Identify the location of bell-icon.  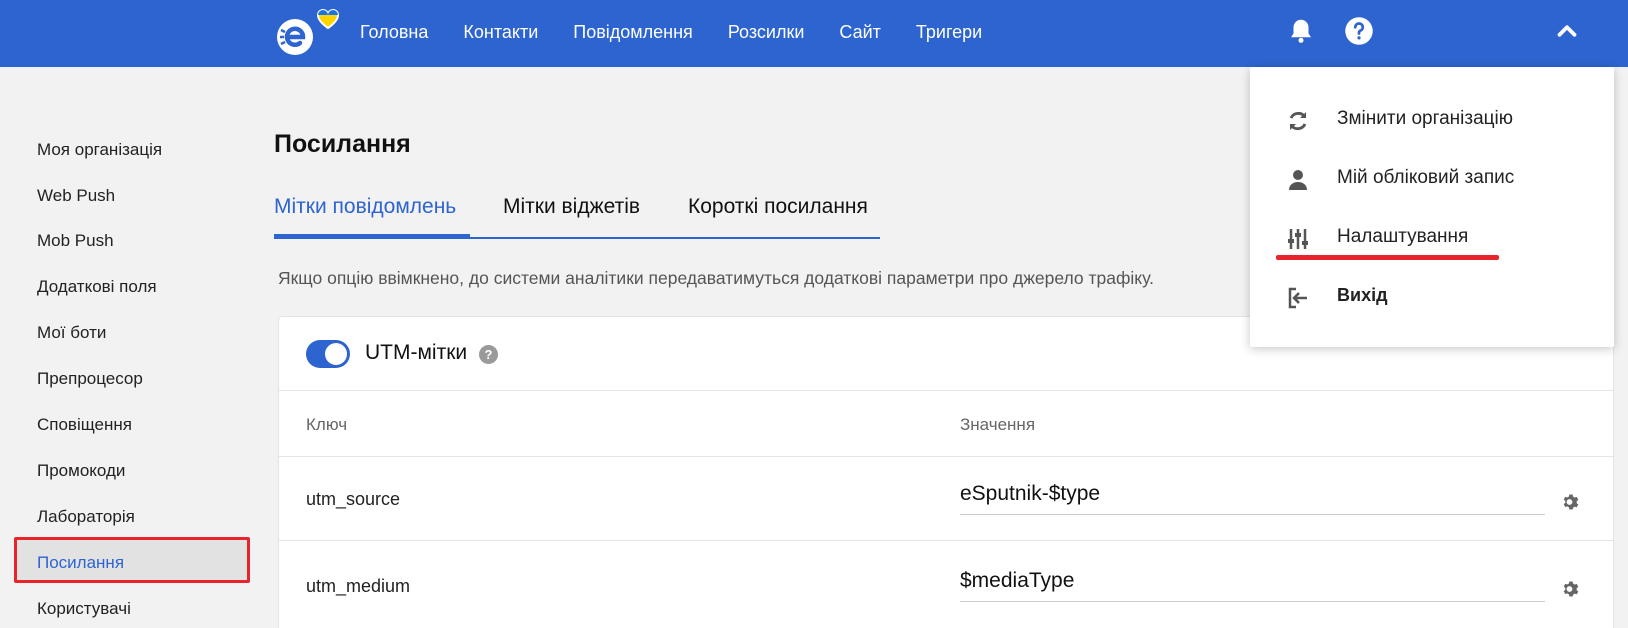
(1301, 31).